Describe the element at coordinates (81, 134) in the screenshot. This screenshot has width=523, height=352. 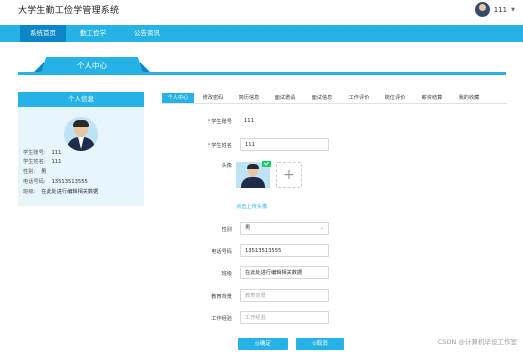
I see `profile-avatar` at that location.